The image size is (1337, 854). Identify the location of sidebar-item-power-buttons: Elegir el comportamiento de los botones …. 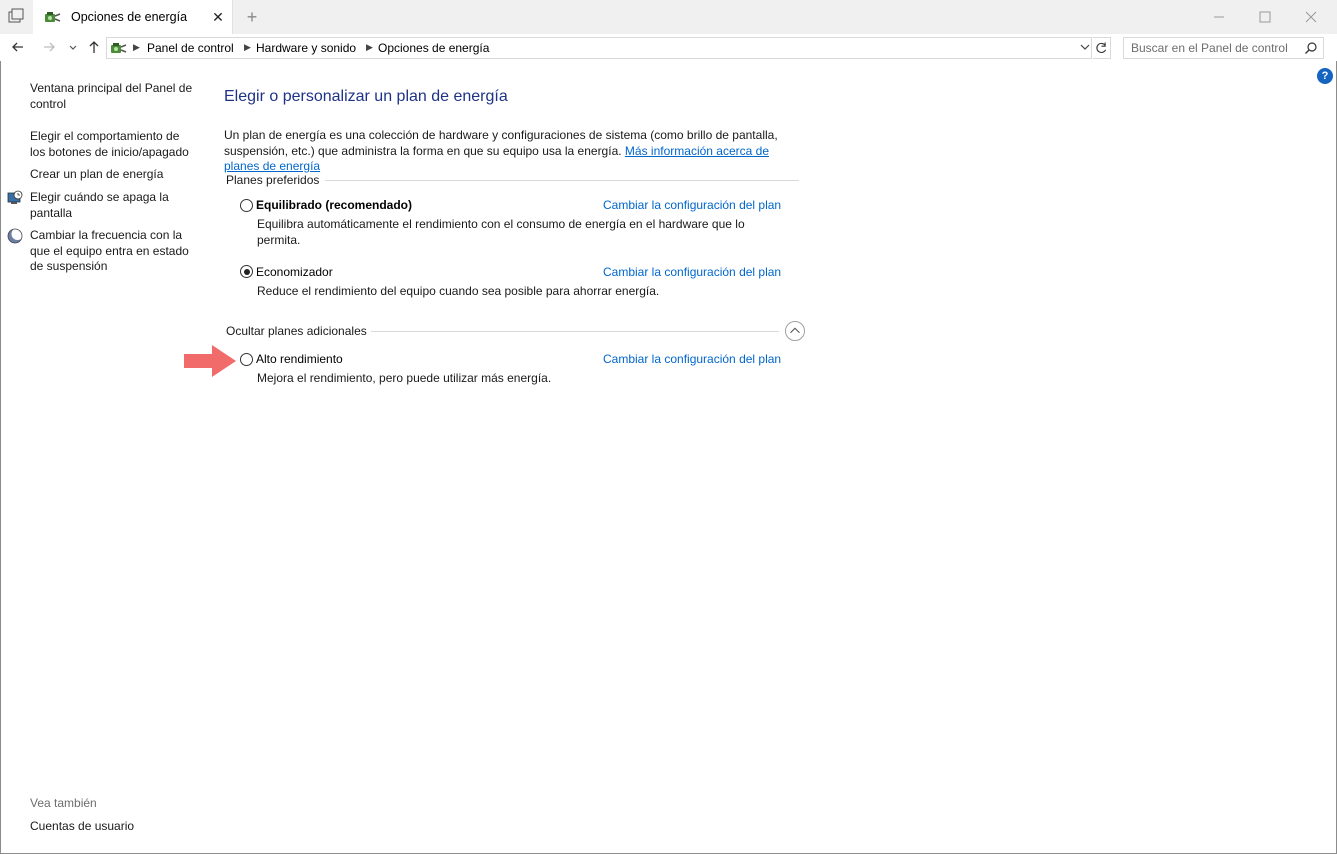
(112, 144).